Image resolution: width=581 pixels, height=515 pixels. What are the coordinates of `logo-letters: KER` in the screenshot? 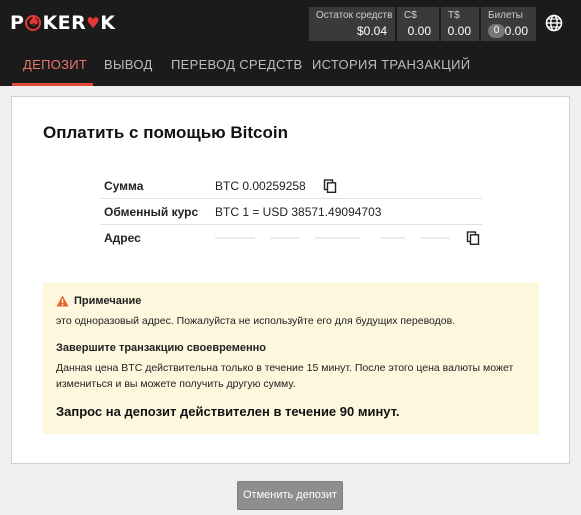 It's located at (64, 23).